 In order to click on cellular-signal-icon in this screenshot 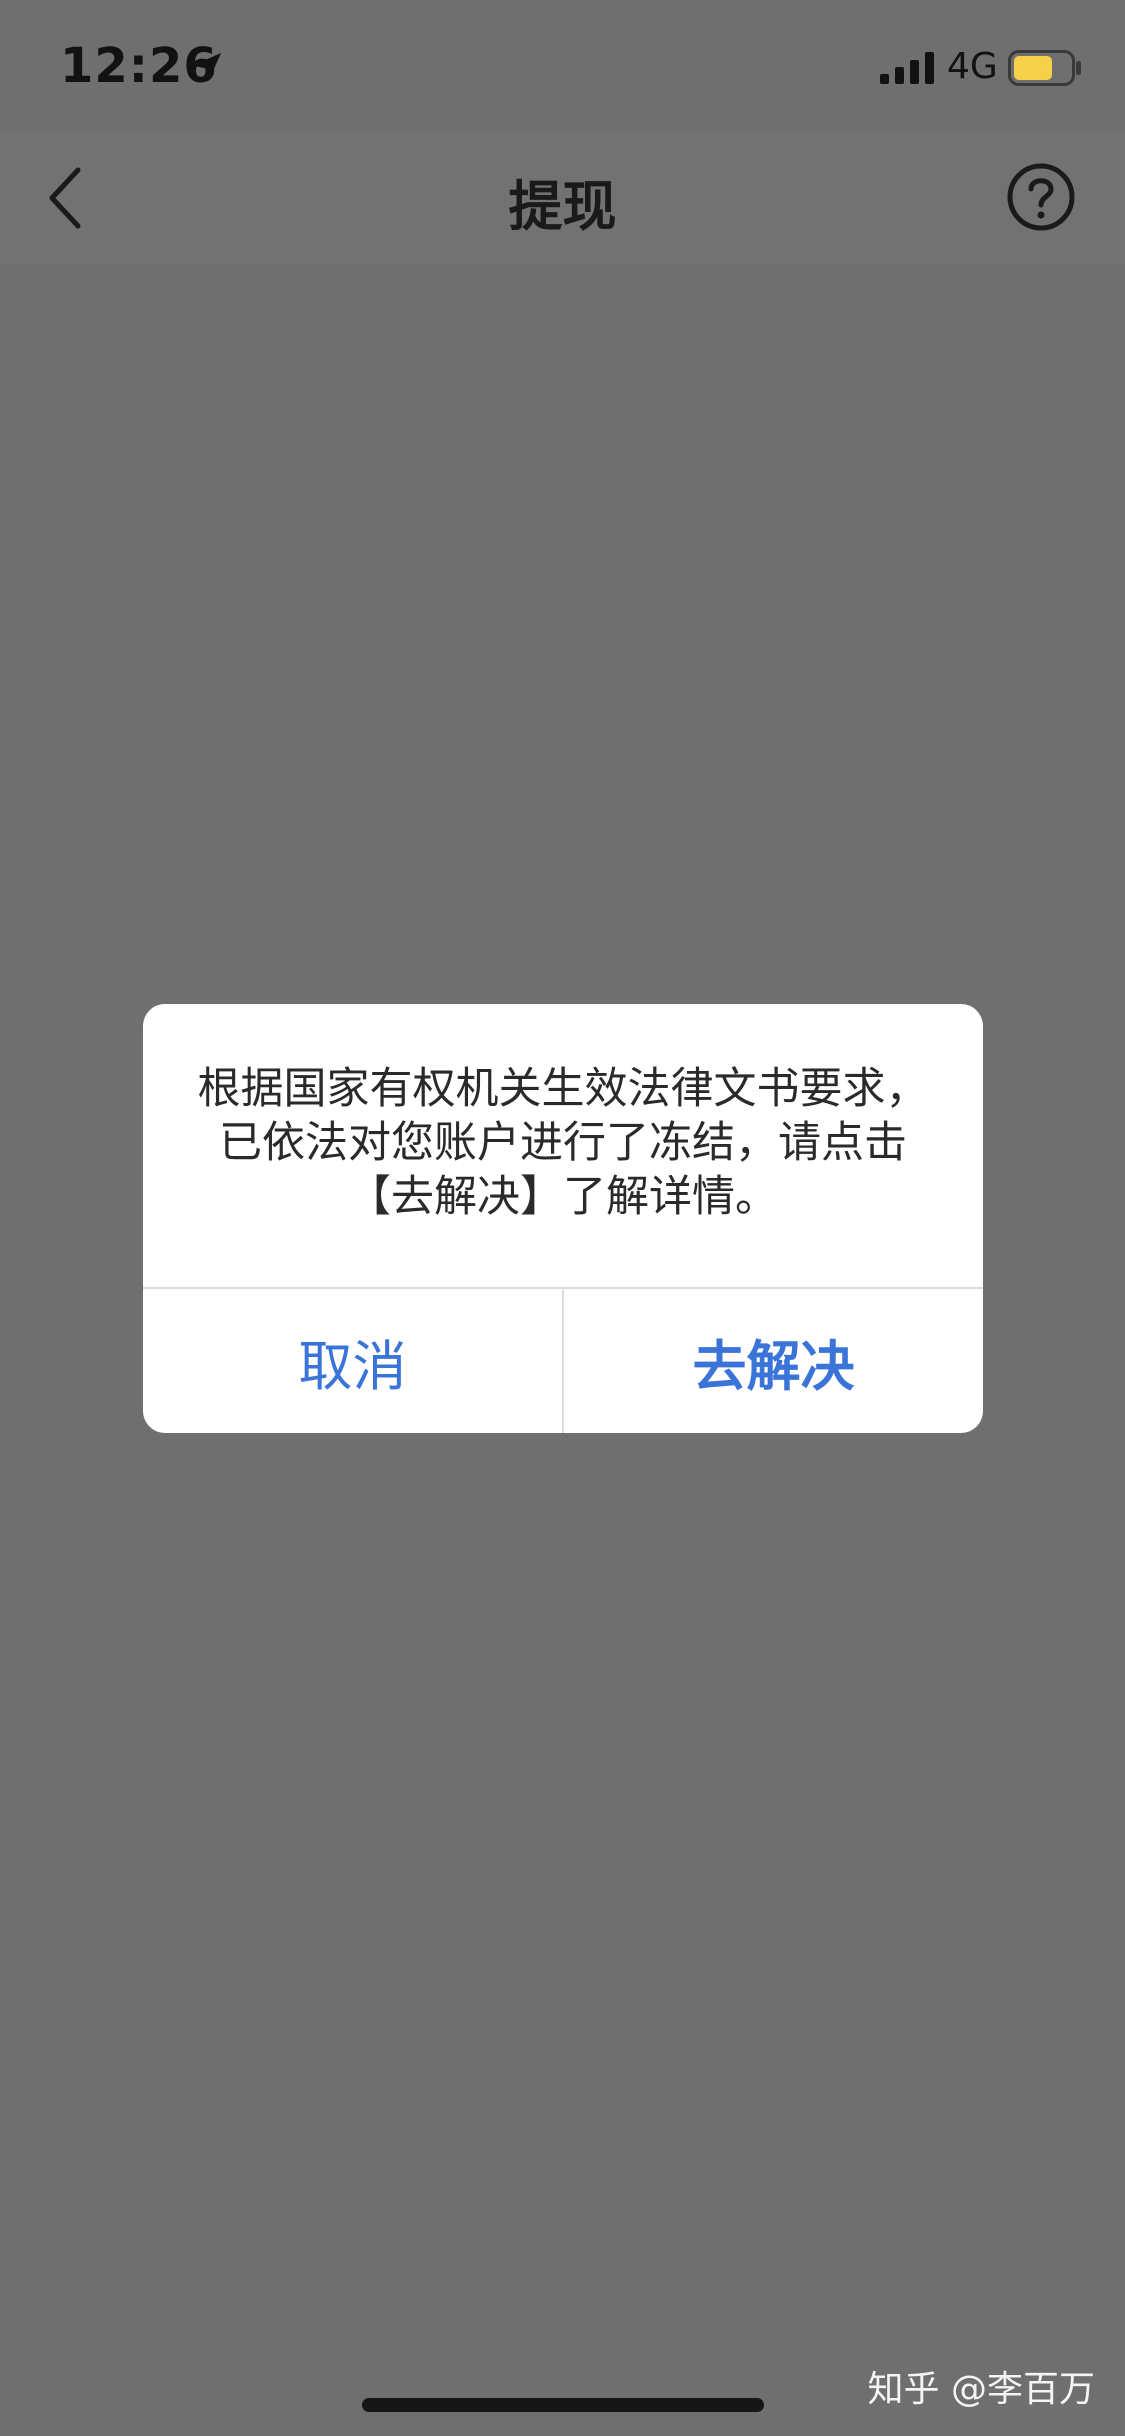, I will do `click(907, 68)`.